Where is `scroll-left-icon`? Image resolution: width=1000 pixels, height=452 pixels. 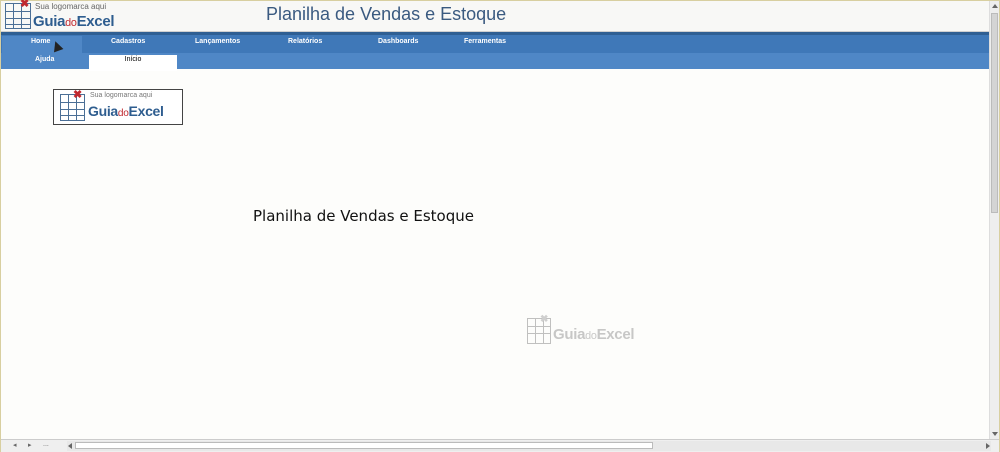 scroll-left-icon is located at coordinates (70, 446).